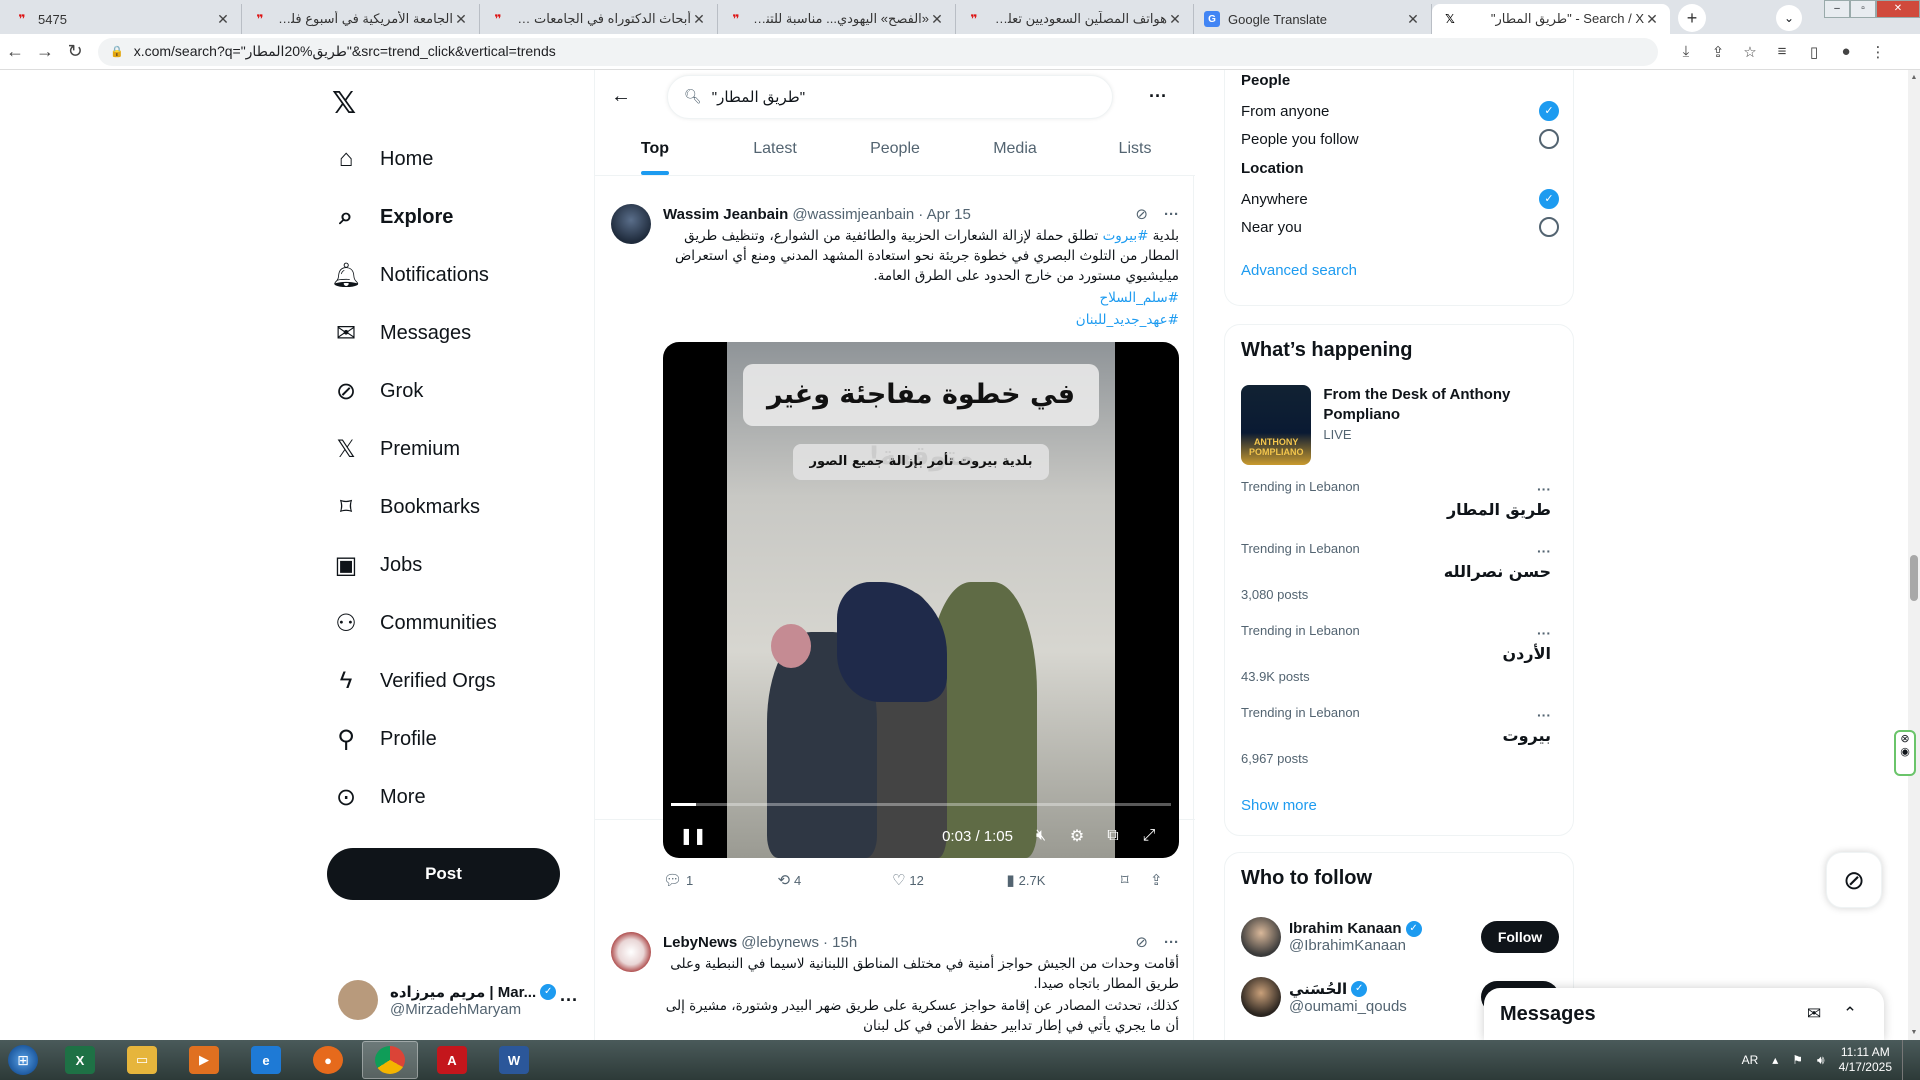 The height and width of the screenshot is (1080, 1920). What do you see at coordinates (142, 1060) in the screenshot?
I see `taskbar-explorer: ▭` at bounding box center [142, 1060].